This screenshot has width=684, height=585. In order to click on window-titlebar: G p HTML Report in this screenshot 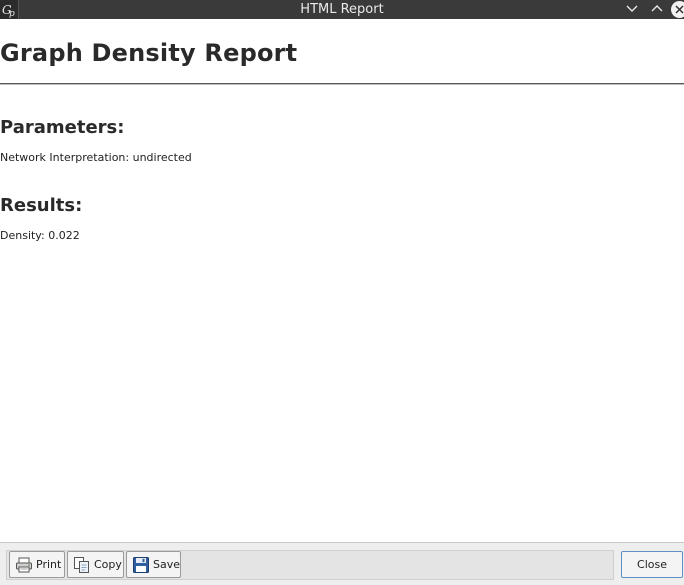, I will do `click(342, 9)`.